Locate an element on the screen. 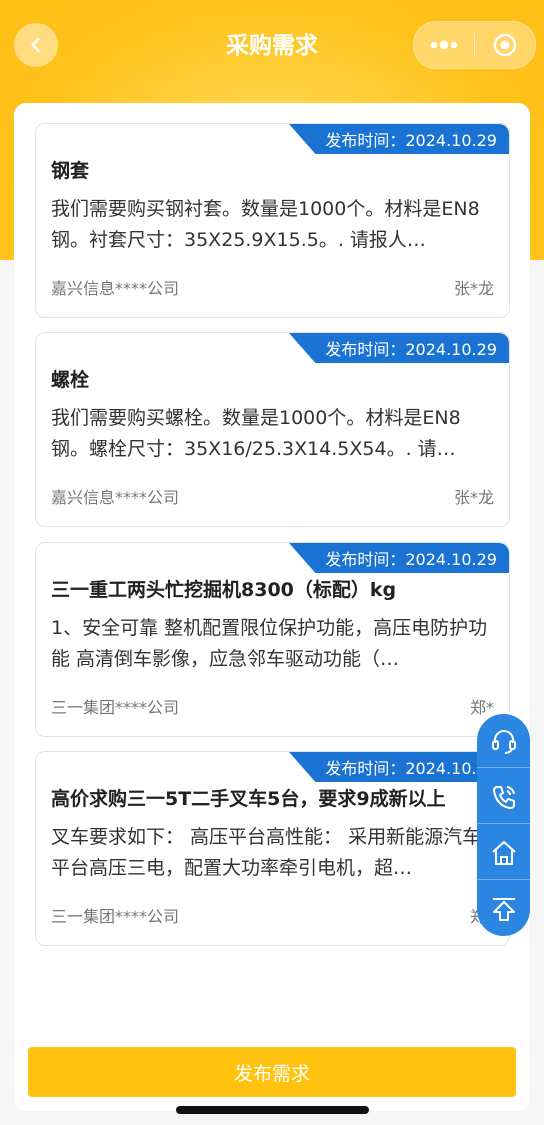  home-button is located at coordinates (503, 853).